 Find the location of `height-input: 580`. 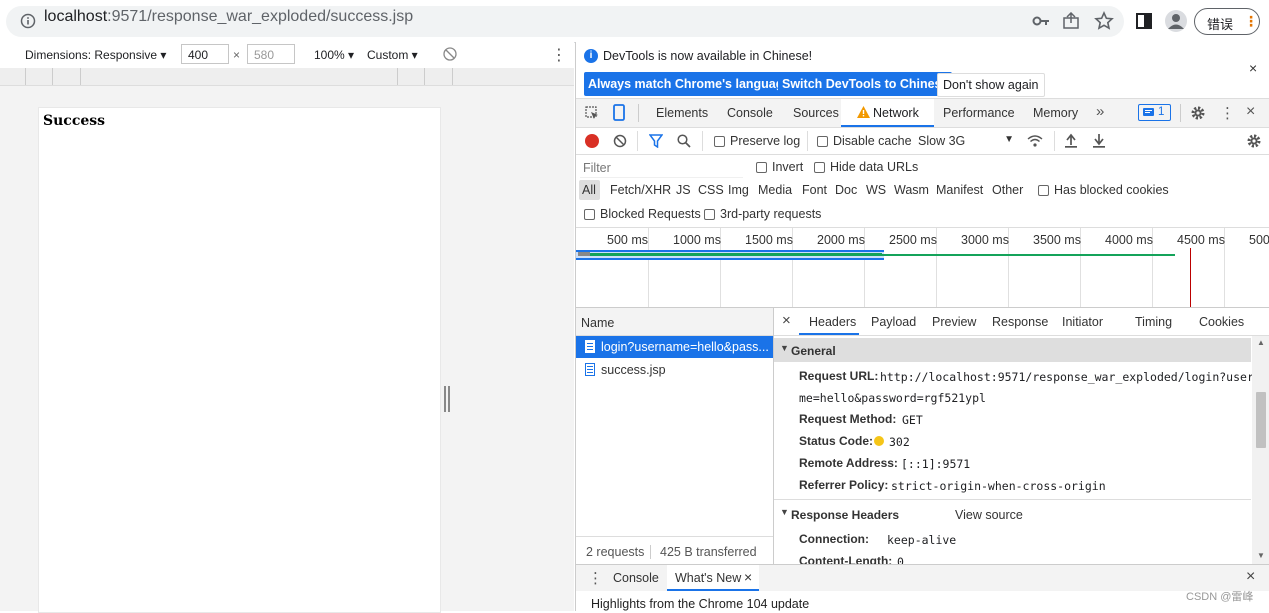

height-input: 580 is located at coordinates (271, 54).